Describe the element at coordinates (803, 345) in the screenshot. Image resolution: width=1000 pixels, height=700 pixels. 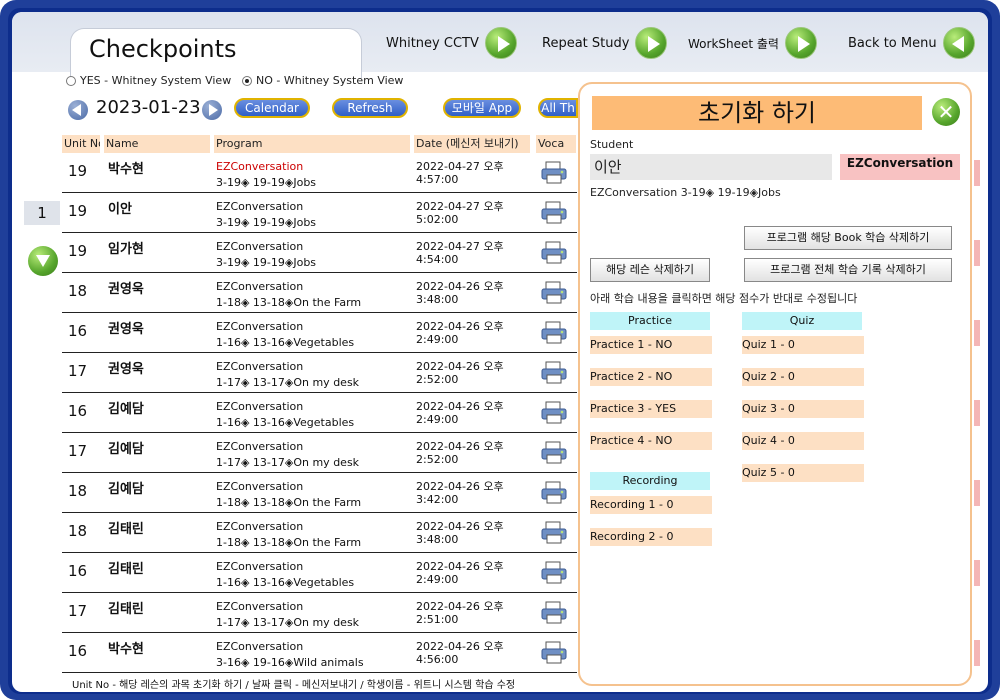
I see `quiz-item: Quiz 1 - 0` at that location.